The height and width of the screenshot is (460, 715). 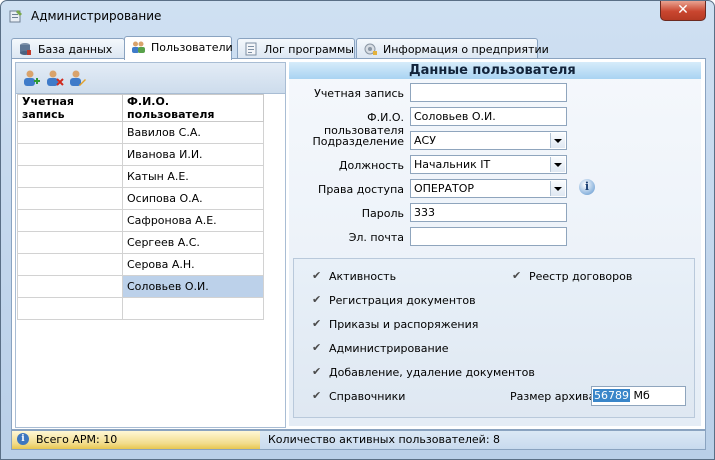 What do you see at coordinates (70, 108) in the screenshot?
I see `column-header-account: Учетная запись` at bounding box center [70, 108].